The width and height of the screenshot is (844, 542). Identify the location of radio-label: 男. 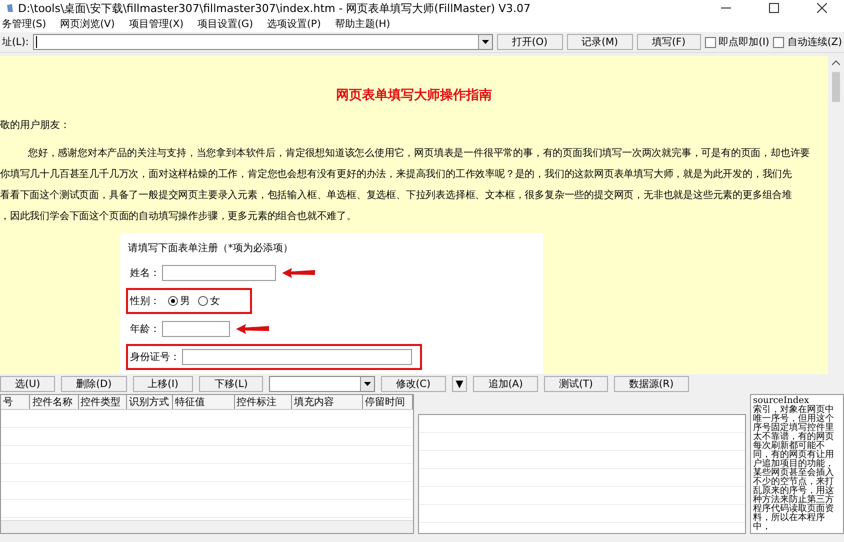
(185, 301).